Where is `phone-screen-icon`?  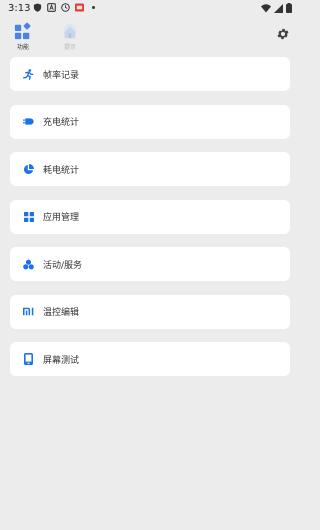 phone-screen-icon is located at coordinates (28, 359).